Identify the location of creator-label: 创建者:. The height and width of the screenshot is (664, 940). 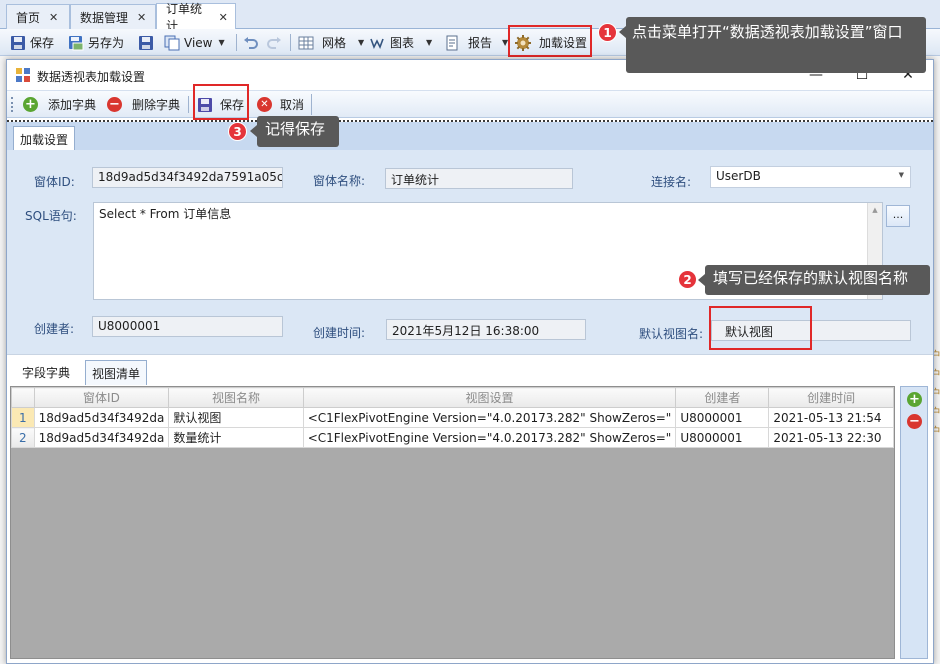
(54, 329).